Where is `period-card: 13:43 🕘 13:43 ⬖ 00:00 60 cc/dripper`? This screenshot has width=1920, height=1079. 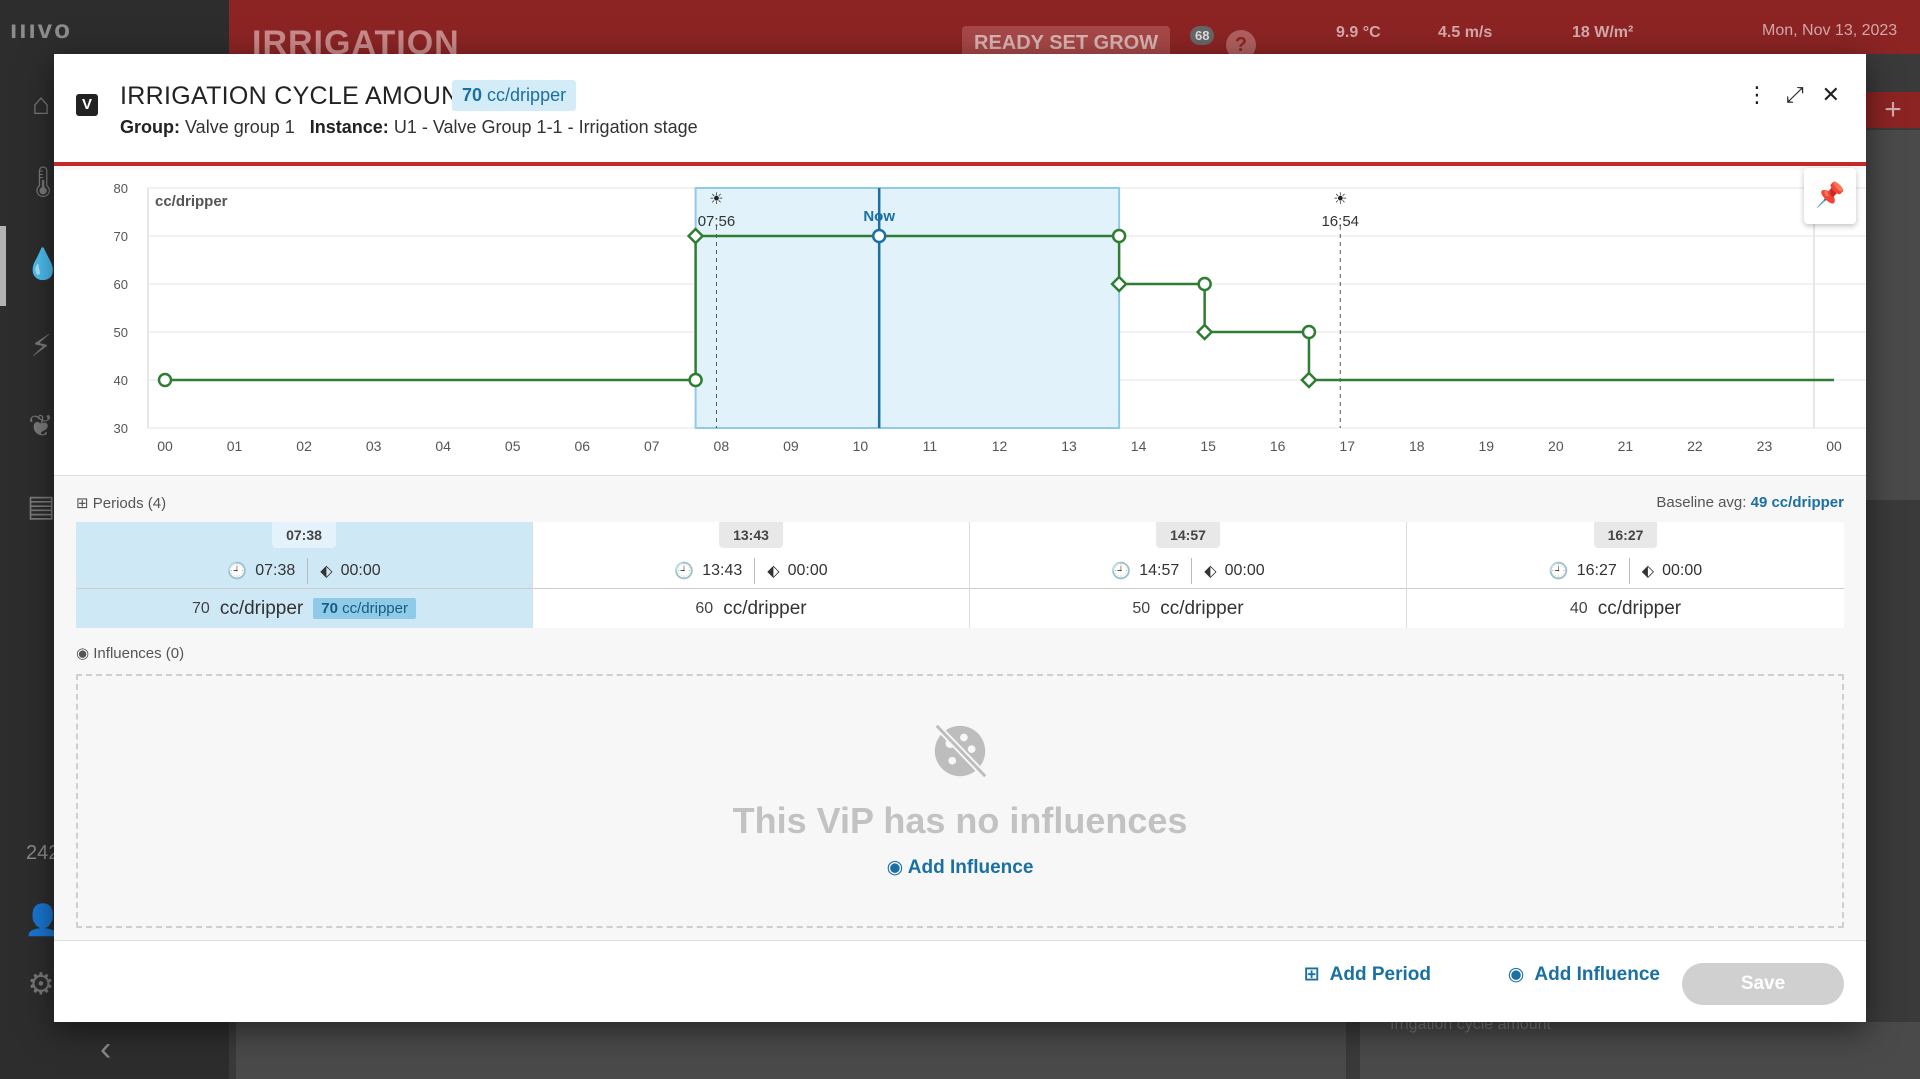
period-card: 13:43 🕘 13:43 ⬖ 00:00 60 cc/dripper is located at coordinates (751, 575).